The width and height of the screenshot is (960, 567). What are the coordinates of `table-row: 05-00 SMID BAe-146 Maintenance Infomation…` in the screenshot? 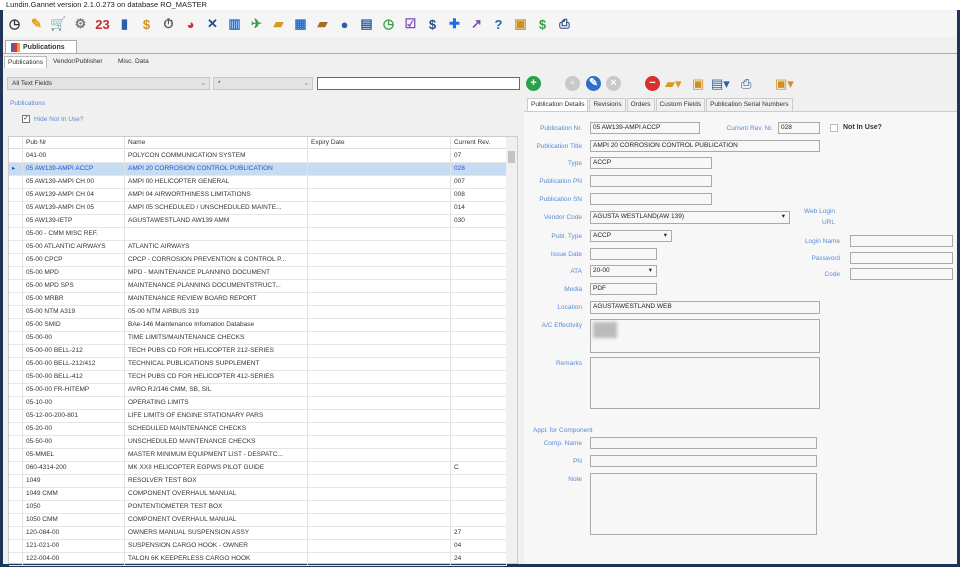 It's located at (258, 325).